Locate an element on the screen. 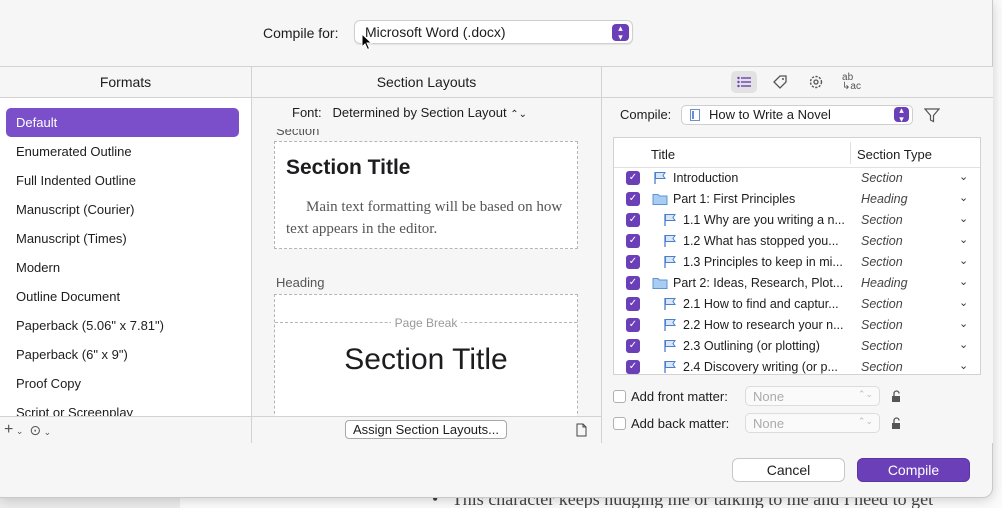  table-row: ✓ Part 1: First Principles Heading ⌄ is located at coordinates (797, 199).